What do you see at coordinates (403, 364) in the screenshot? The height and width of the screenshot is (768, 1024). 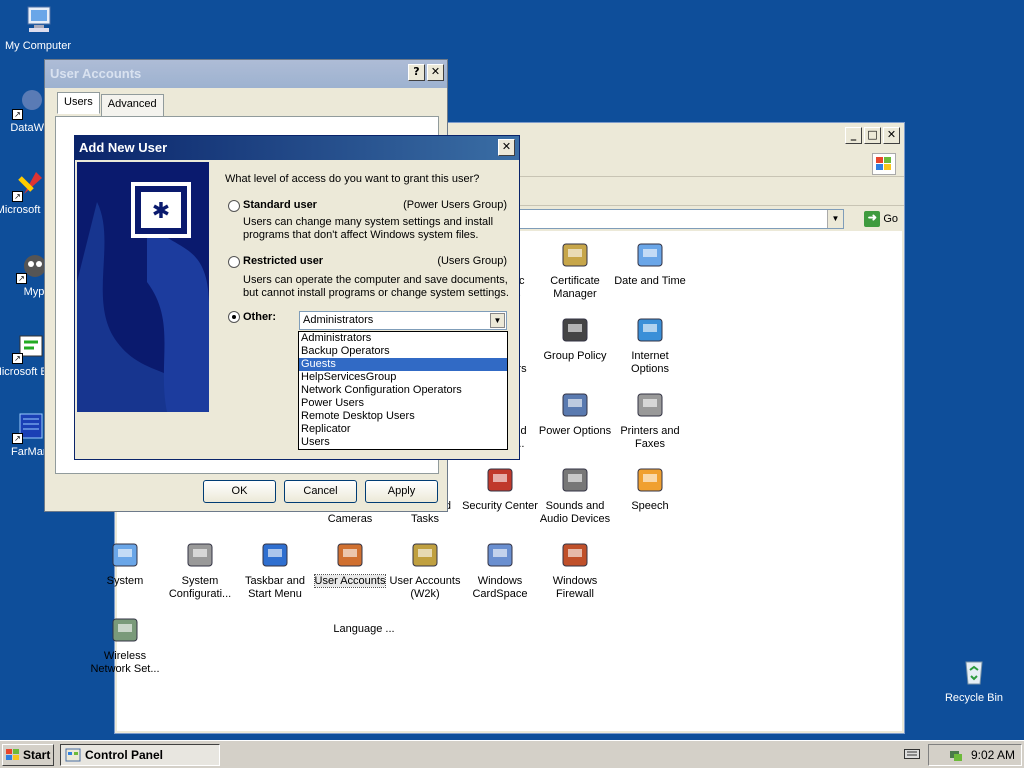 I see `dropdown-option: Guests` at bounding box center [403, 364].